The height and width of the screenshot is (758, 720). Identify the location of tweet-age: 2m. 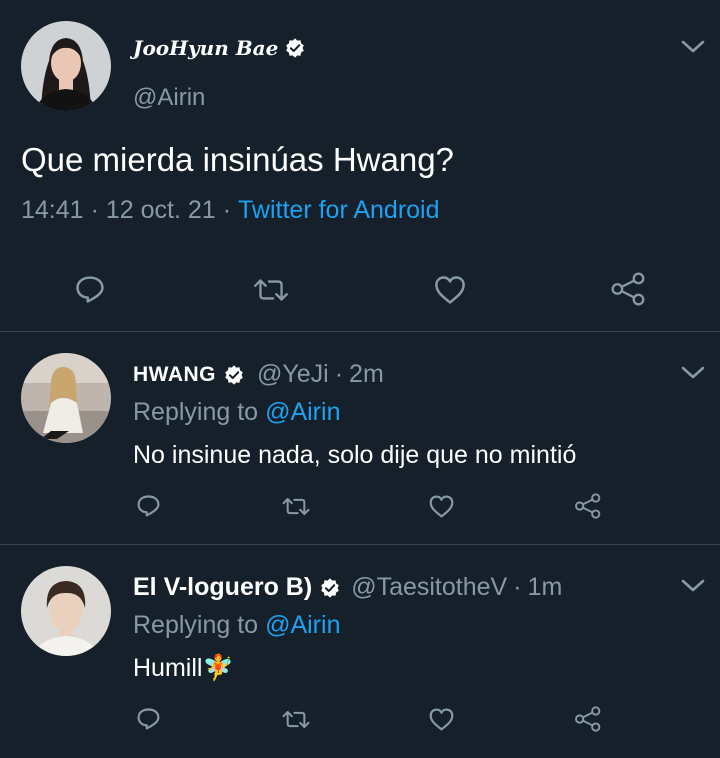
(366, 374).